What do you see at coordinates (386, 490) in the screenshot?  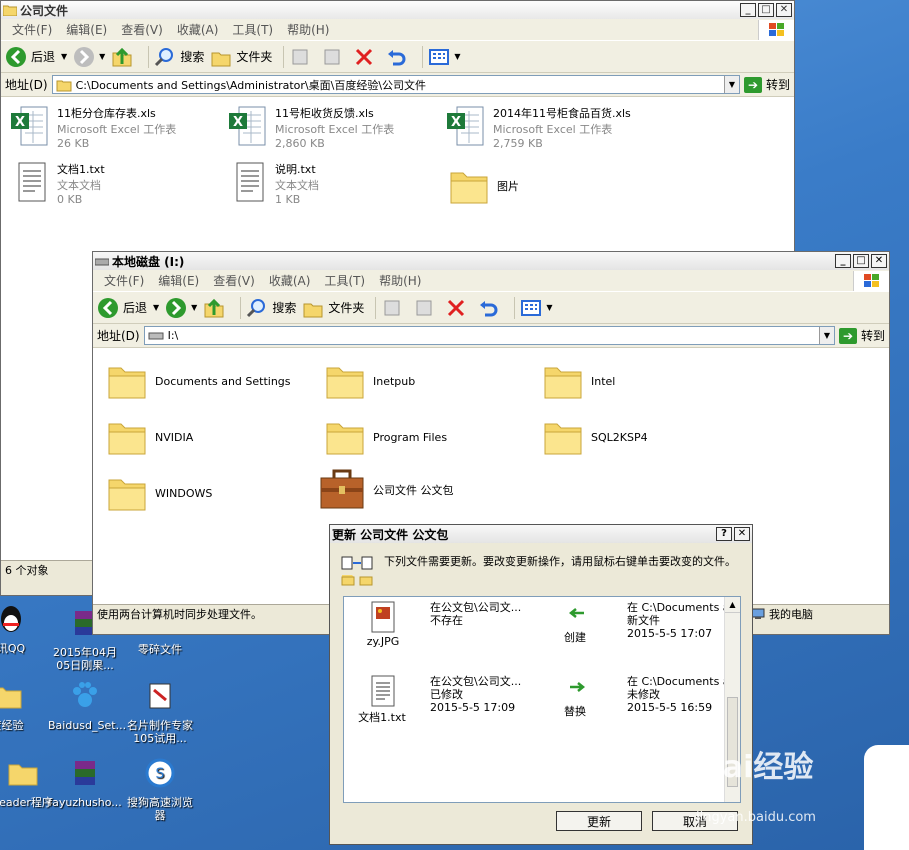 I see `briefcase-item: 公司文件 公文包` at bounding box center [386, 490].